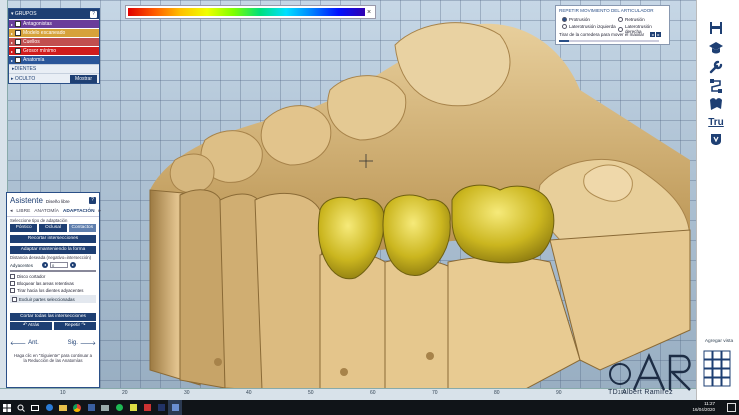 The width and height of the screenshot is (739, 415). What do you see at coordinates (79, 211) in the screenshot?
I see `tab-adaptacion: ADAPTACIÓN` at bounding box center [79, 211].